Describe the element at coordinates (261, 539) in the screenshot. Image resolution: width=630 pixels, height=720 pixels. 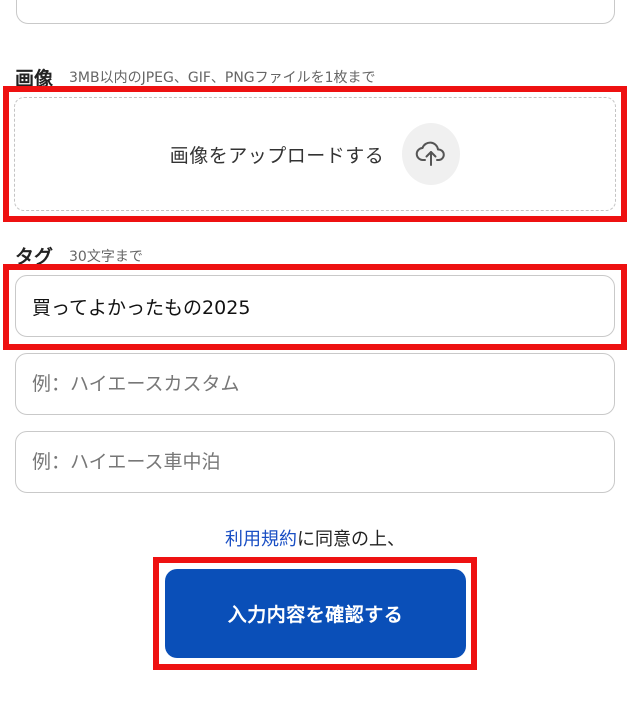
I see `terms-link: 利用規約` at that location.